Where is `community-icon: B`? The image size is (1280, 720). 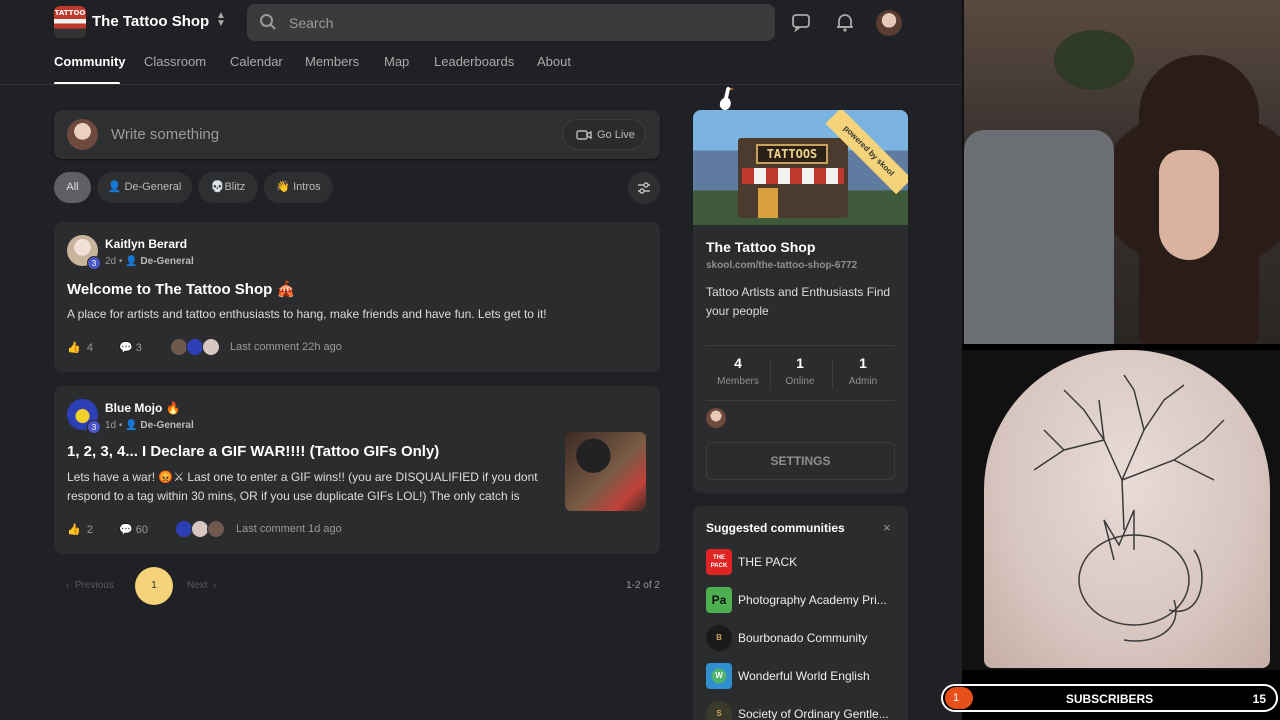
community-icon: B is located at coordinates (719, 638).